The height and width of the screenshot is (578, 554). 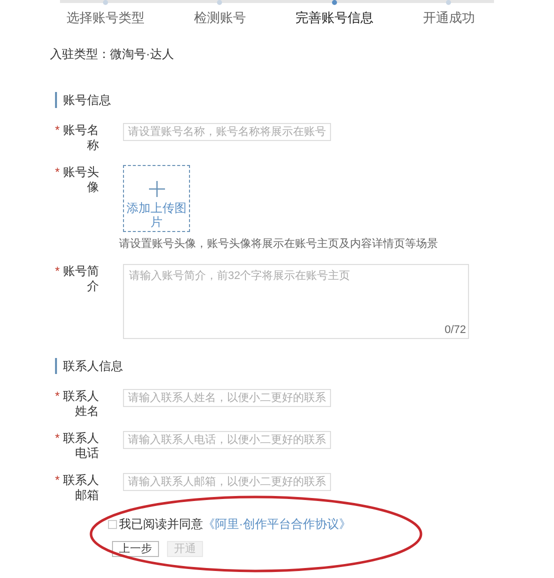 What do you see at coordinates (278, 244) in the screenshot?
I see `hint-text: 请设置账号头像，账号头像将展示在账号主页及内容详情页等场景` at bounding box center [278, 244].